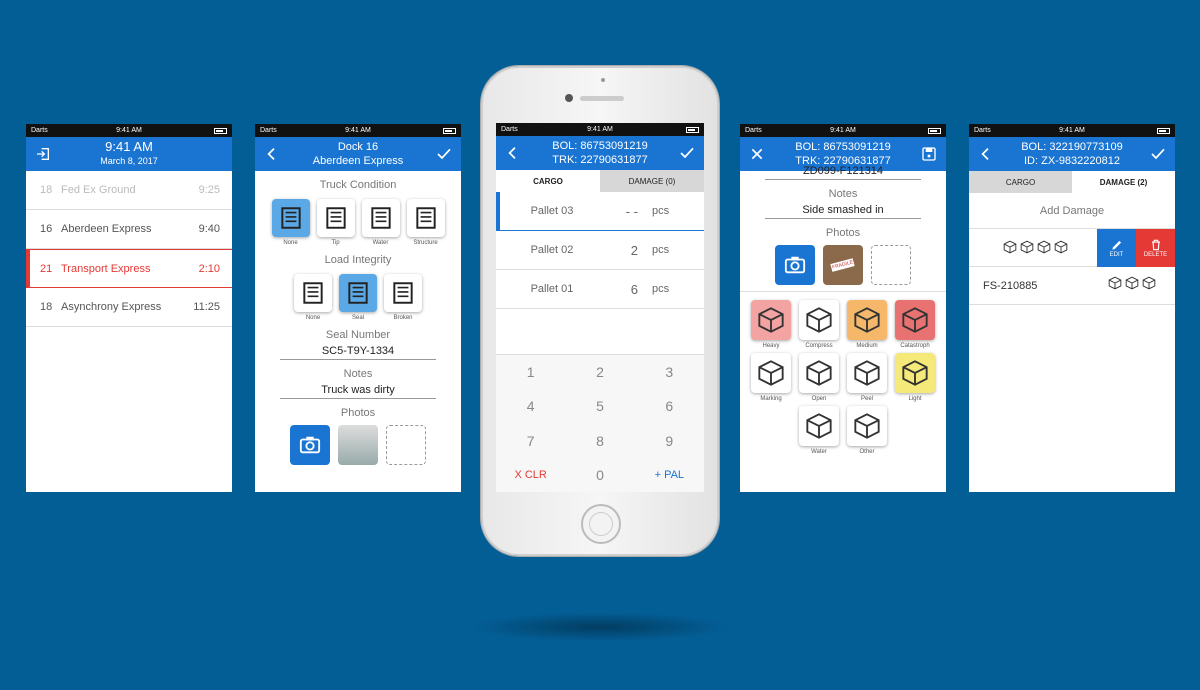 The width and height of the screenshot is (1200, 690). Describe the element at coordinates (819, 430) in the screenshot. I see `damage-type-water: Water` at that location.